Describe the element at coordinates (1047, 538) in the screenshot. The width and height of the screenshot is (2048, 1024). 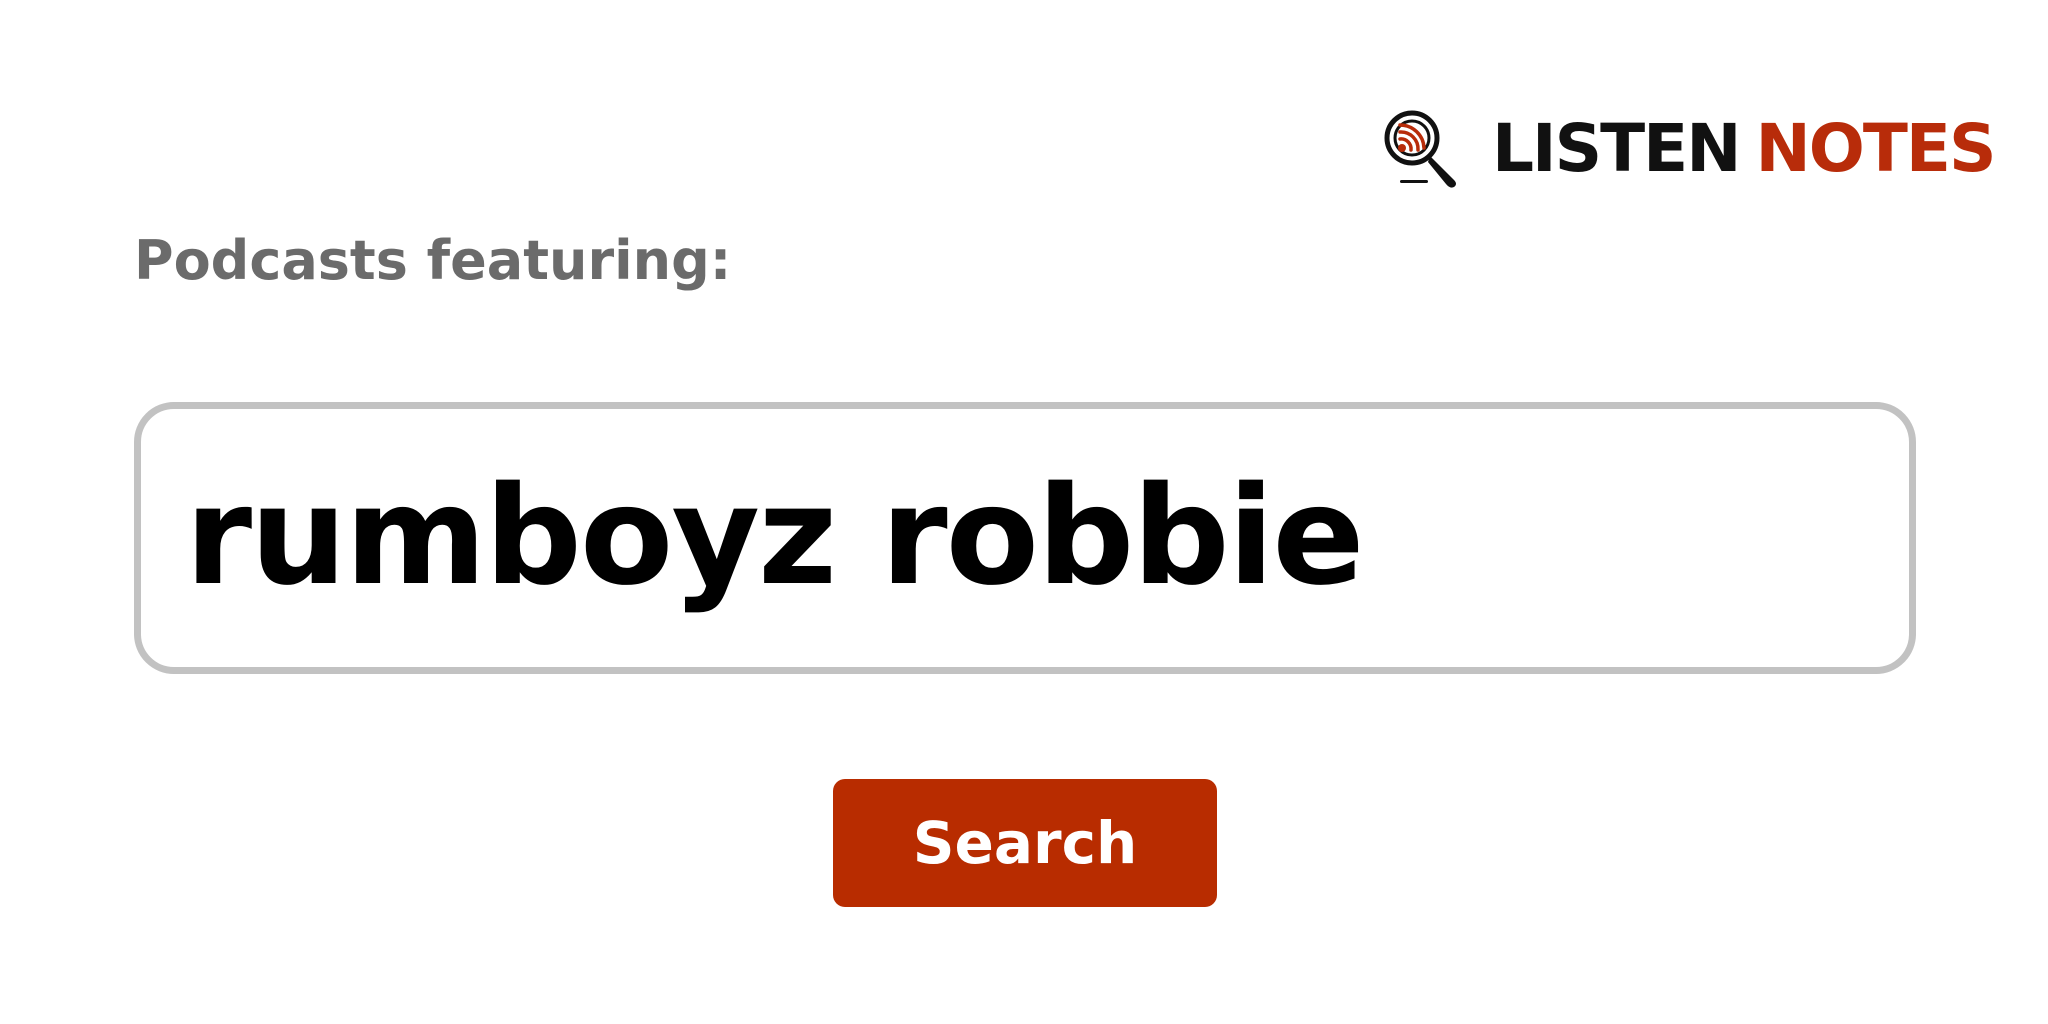
I see `search-input` at that location.